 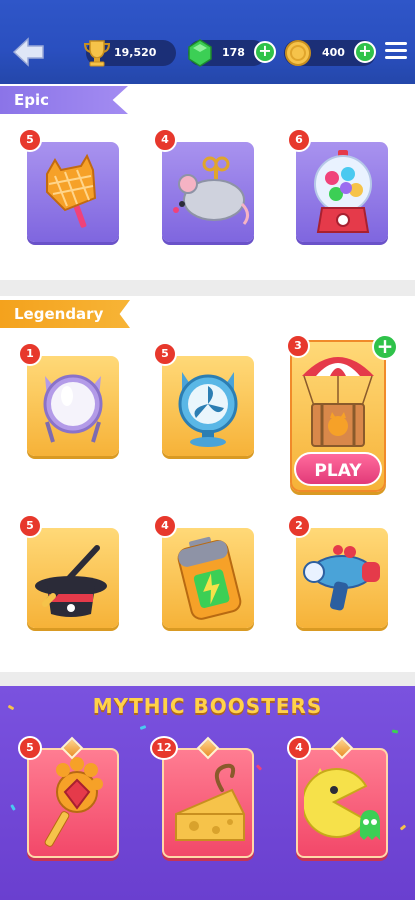 I want to click on epic-card-fly-swatter, so click(x=73, y=192).